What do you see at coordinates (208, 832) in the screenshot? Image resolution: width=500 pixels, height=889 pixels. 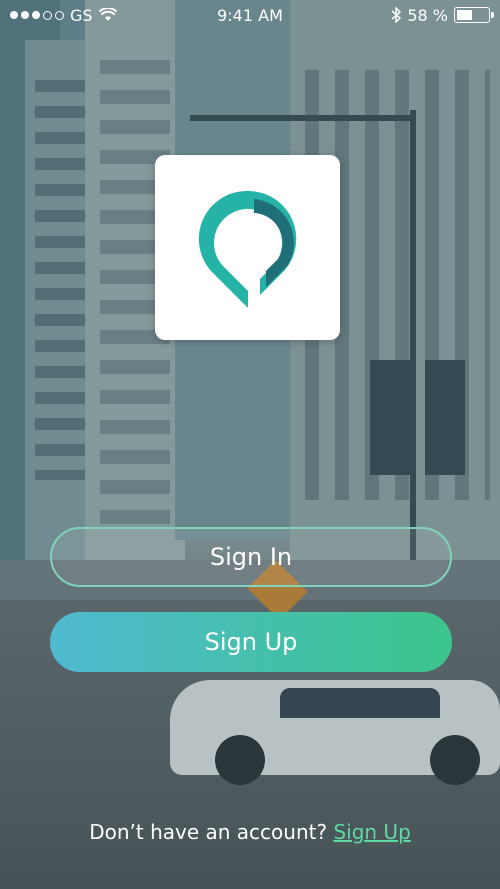 I see `signup-prompt-text: Don’t have an account?` at bounding box center [208, 832].